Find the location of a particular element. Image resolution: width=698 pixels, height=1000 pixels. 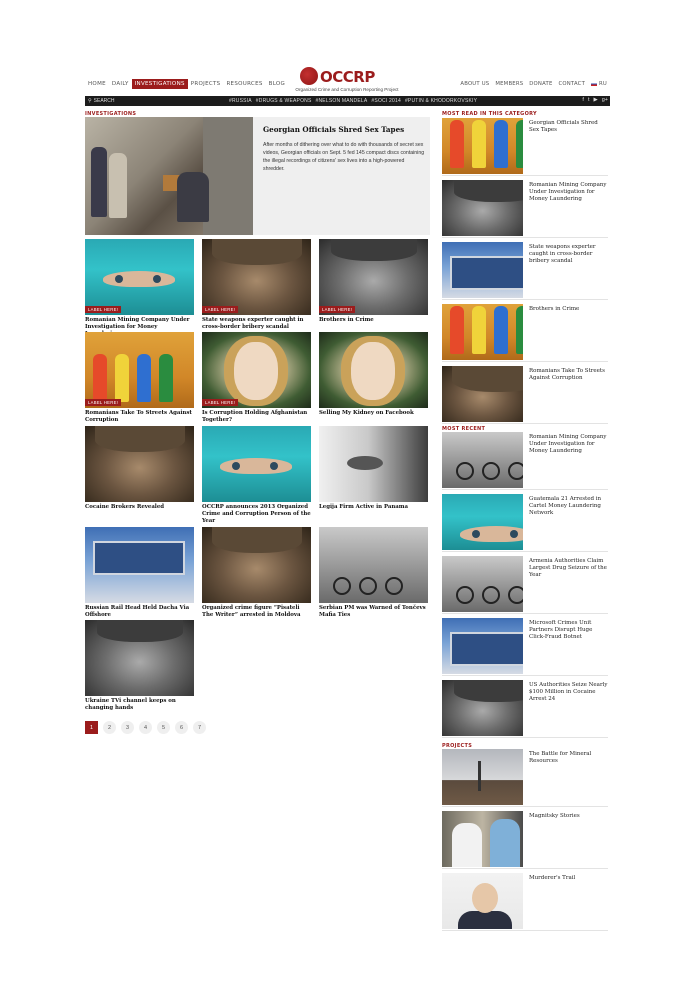

sidebar-story: Georgian Officials Shred Sex Tapes is located at coordinates (525, 147).